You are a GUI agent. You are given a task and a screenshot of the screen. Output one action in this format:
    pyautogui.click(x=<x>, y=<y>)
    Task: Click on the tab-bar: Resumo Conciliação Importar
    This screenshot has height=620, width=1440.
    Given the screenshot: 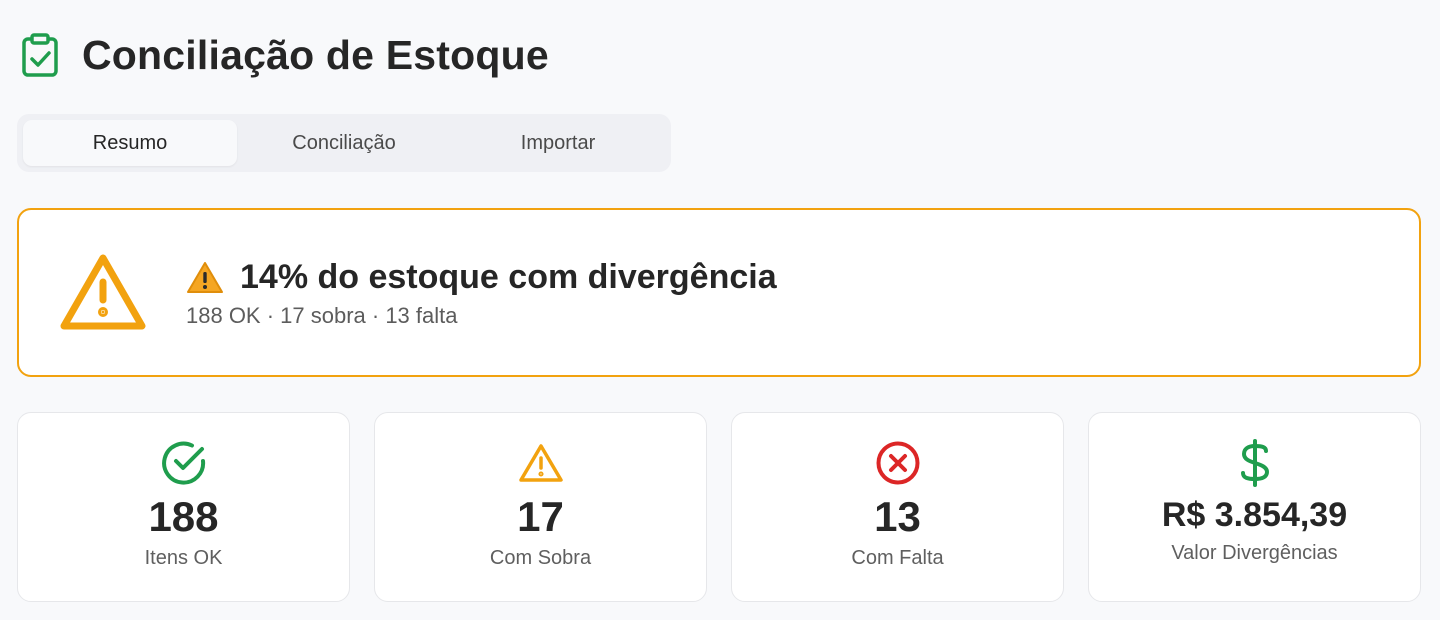 What is the action you would take?
    pyautogui.click(x=344, y=143)
    